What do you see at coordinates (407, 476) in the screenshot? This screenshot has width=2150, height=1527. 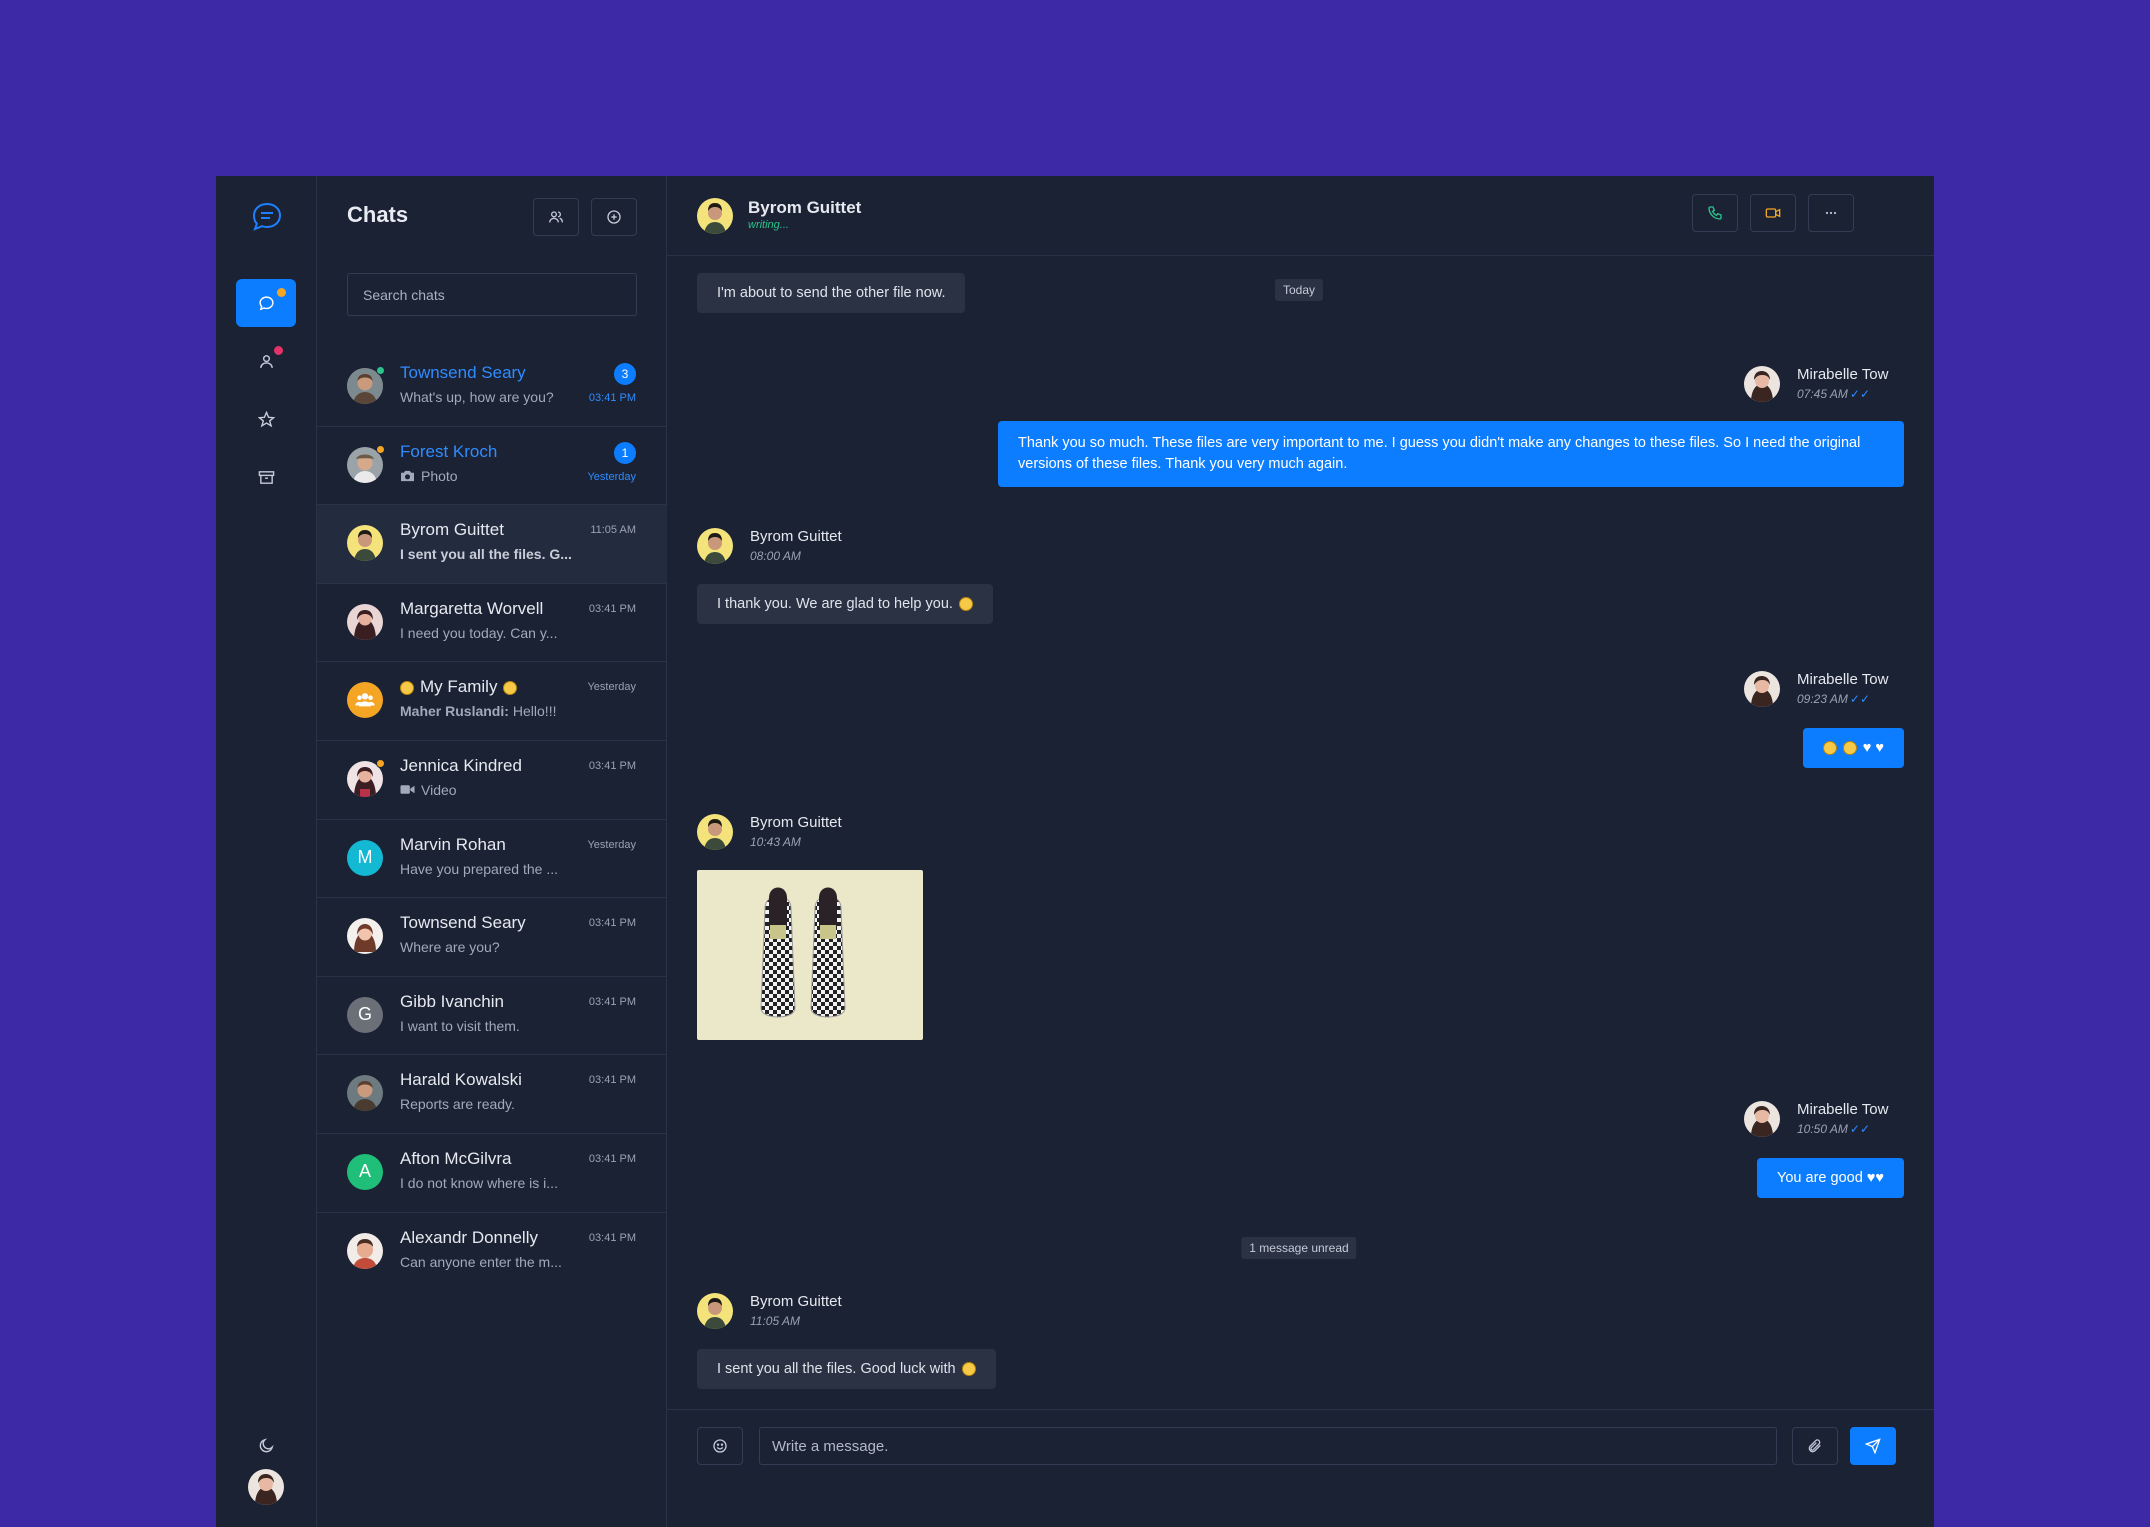 I see `camera-icon` at bounding box center [407, 476].